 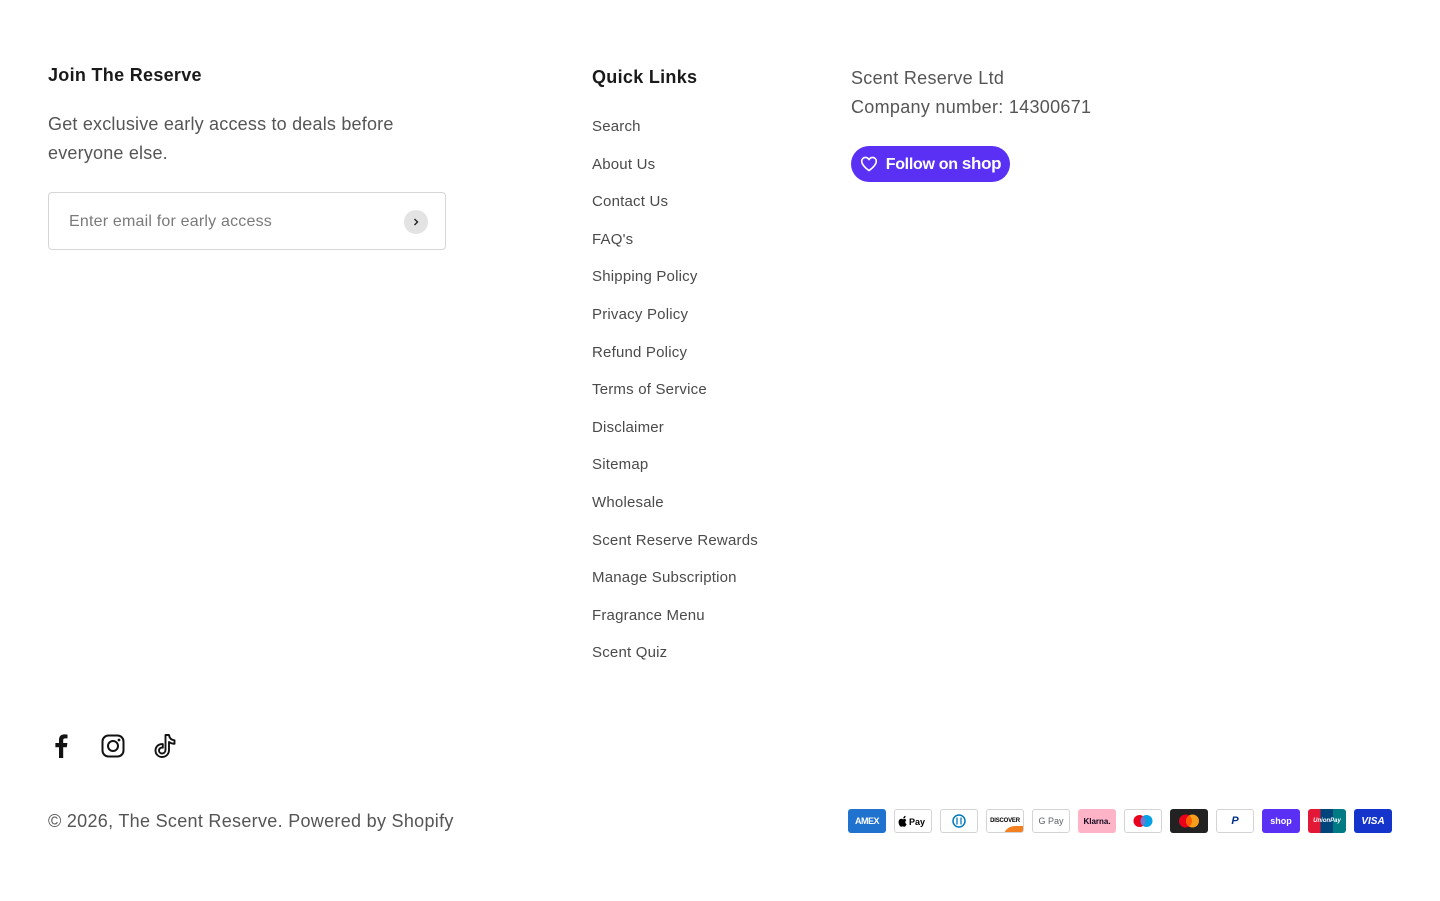 I want to click on follow-on-shop-button: Follow on shop, so click(x=930, y=164).